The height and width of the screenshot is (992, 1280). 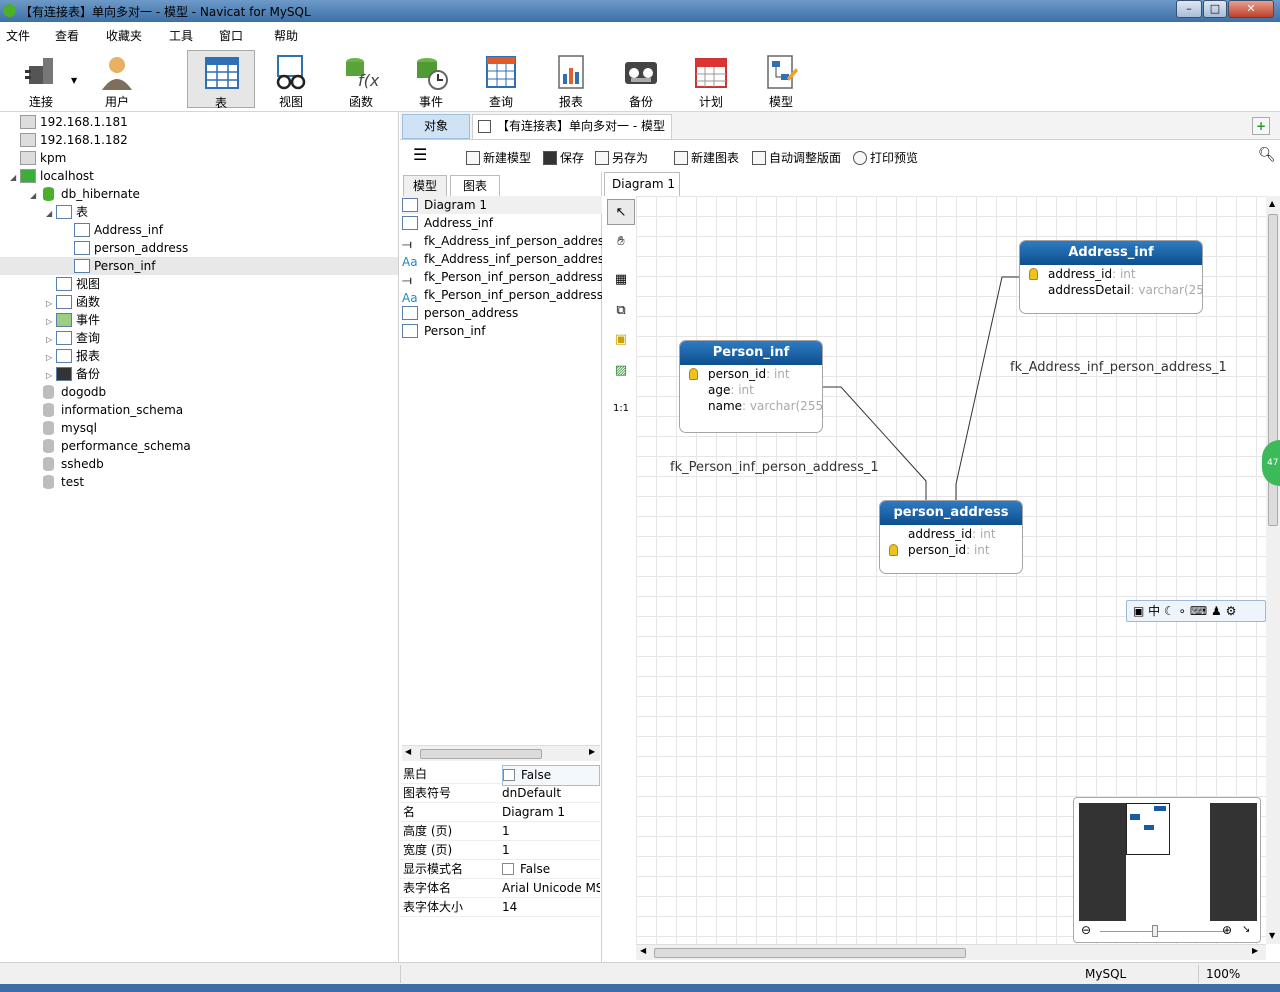 I want to click on zoom-in-icon: ⊕, so click(x=1227, y=930).